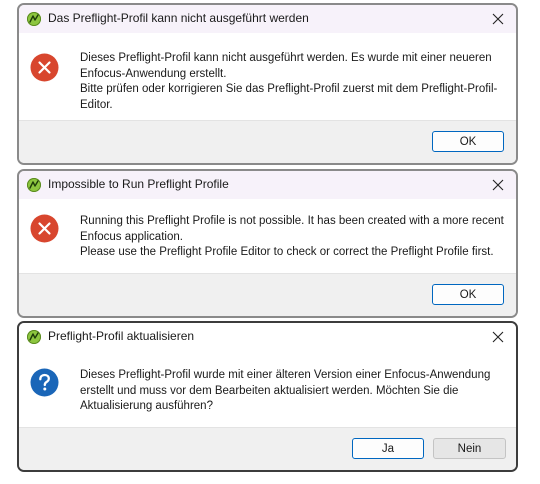 This screenshot has width=540, height=484. Describe the element at coordinates (121, 336) in the screenshot. I see `dialog-title: Preflight-Profil aktualisieren` at that location.